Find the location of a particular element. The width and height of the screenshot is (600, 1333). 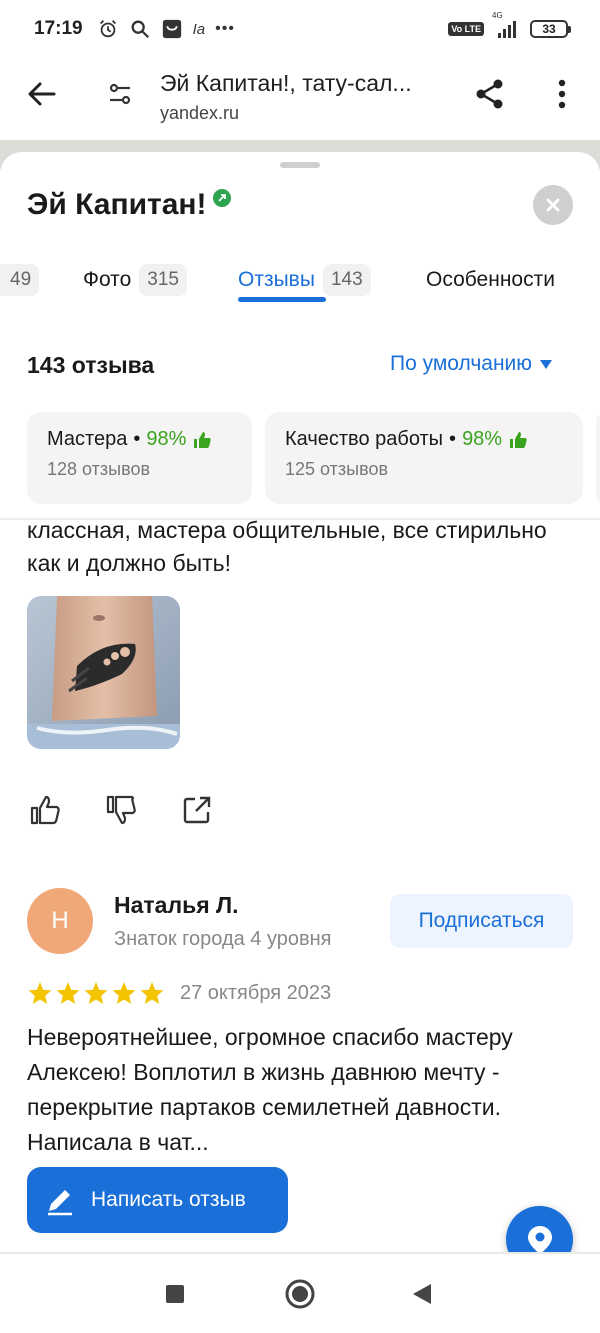

org-title-text: Эй Капитан! is located at coordinates (117, 204).